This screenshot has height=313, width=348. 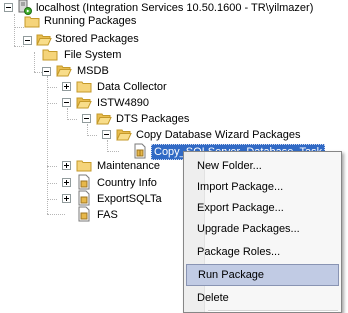 I want to click on tree-item-running-packages: Running Packages, so click(x=90, y=21).